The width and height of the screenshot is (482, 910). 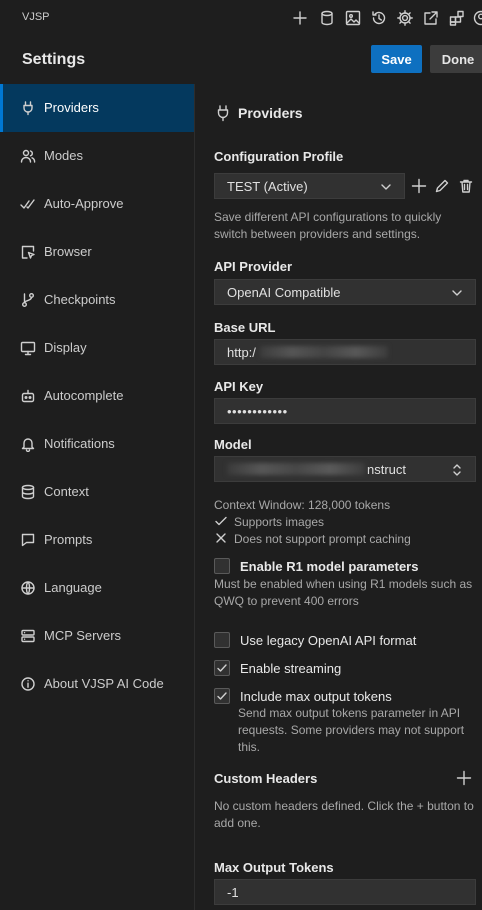 I want to click on monitor-icon, so click(x=28, y=348).